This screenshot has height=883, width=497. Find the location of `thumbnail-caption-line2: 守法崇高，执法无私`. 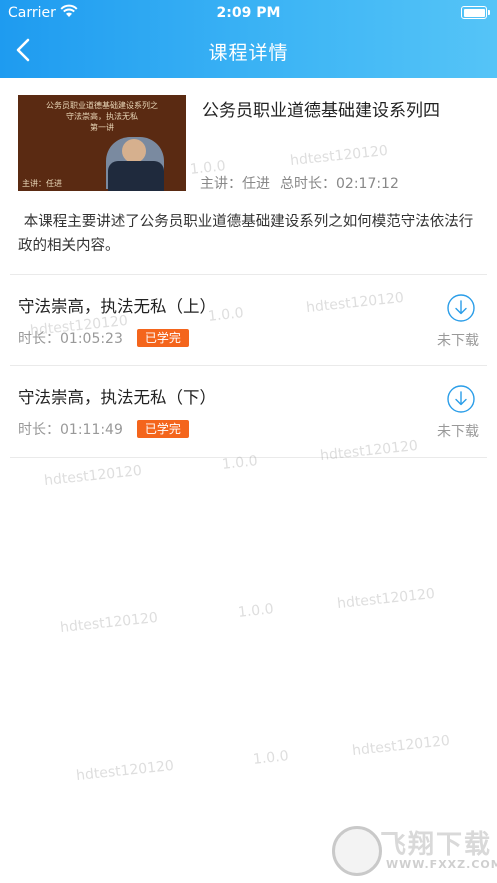

thumbnail-caption-line2: 守法崇高，执法无私 is located at coordinates (102, 116).